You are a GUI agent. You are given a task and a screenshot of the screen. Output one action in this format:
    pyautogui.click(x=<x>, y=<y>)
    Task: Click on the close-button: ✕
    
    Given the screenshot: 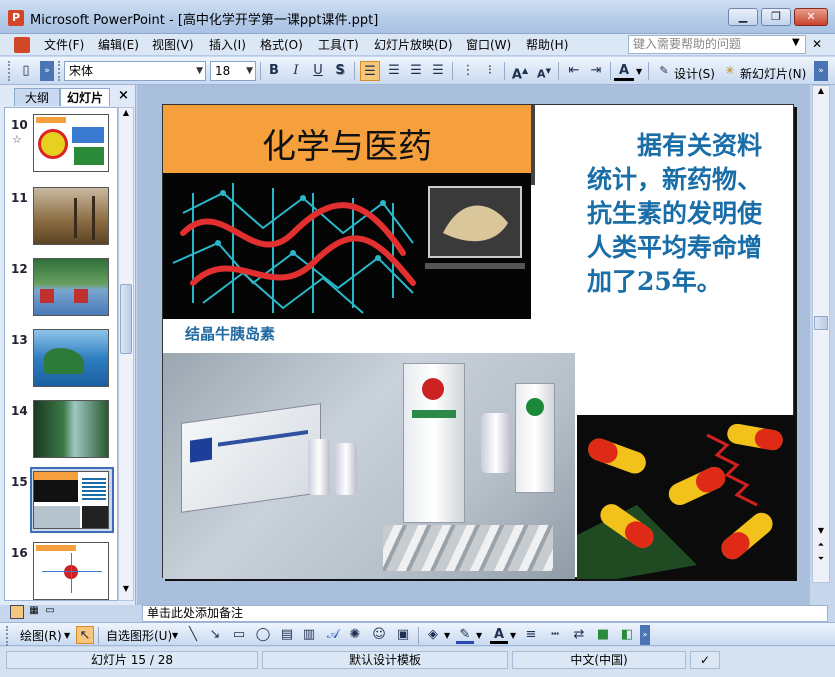 What is the action you would take?
    pyautogui.click(x=811, y=17)
    